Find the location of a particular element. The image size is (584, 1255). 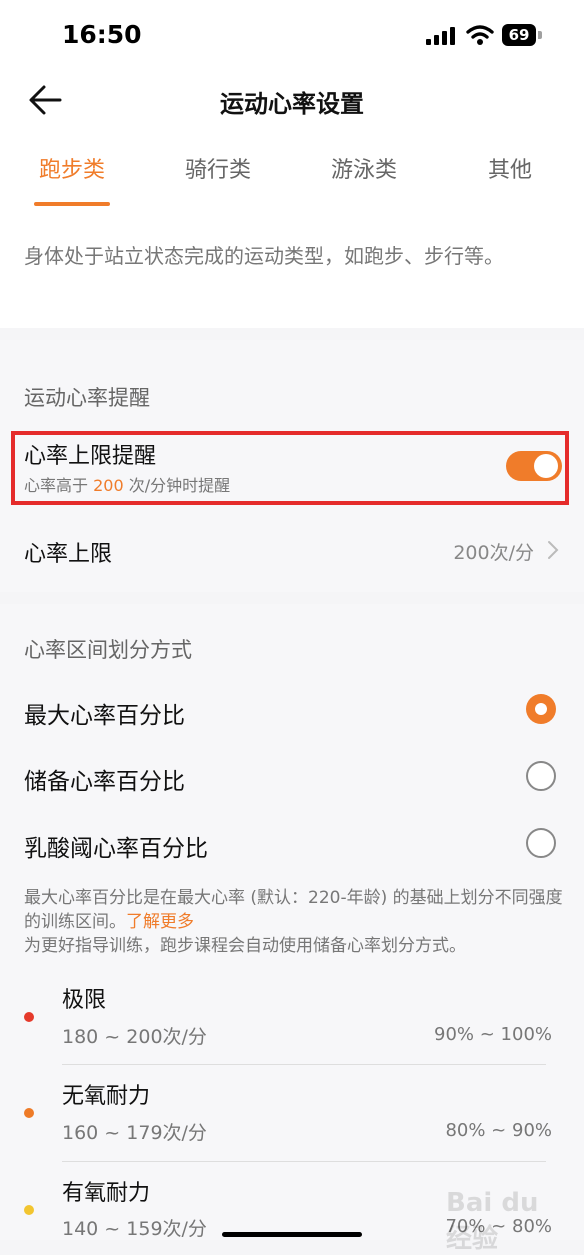

limit-alert-sub-suffix: 次/分钟时提醒 is located at coordinates (177, 485).